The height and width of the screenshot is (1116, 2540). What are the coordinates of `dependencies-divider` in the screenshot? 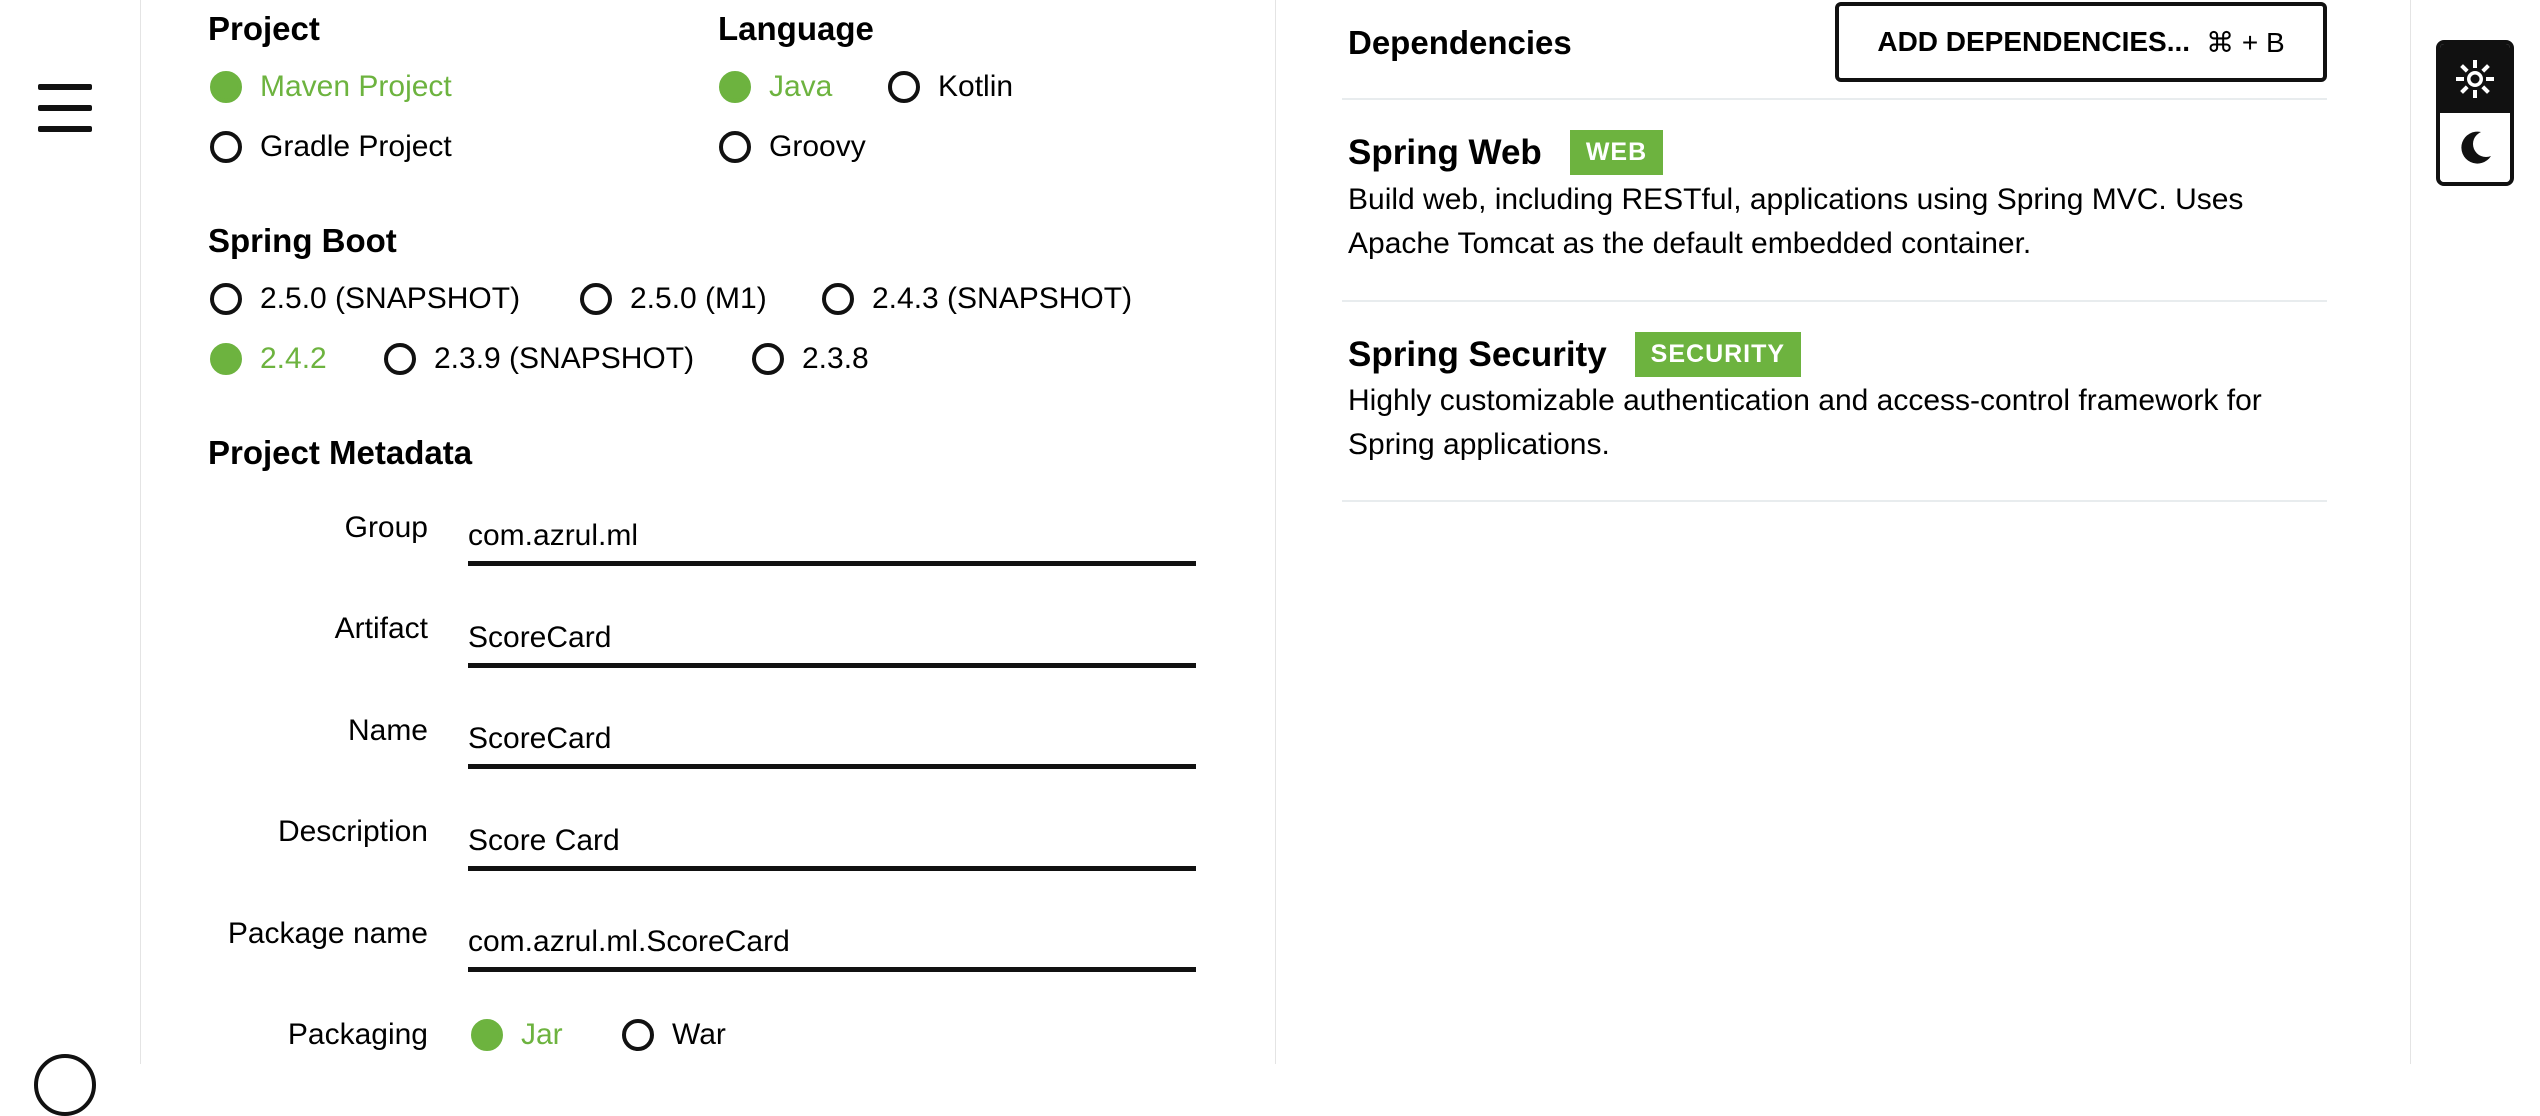 It's located at (1834, 99).